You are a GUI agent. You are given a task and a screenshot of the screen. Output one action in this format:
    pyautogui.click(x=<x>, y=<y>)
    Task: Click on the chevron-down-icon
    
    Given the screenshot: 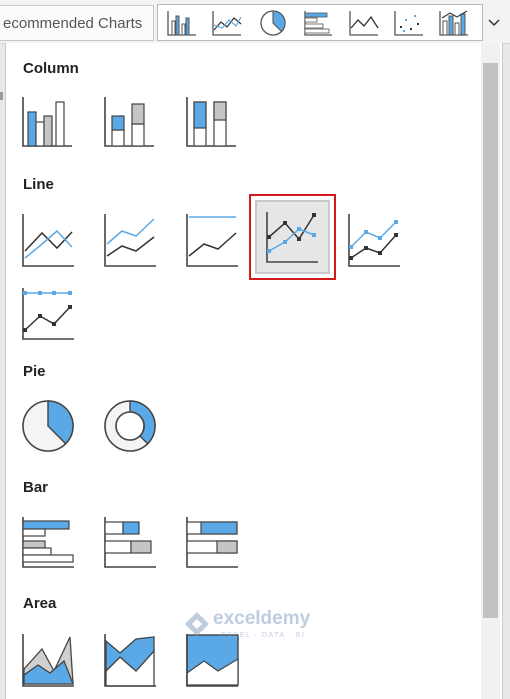 What is the action you would take?
    pyautogui.click(x=493, y=22)
    